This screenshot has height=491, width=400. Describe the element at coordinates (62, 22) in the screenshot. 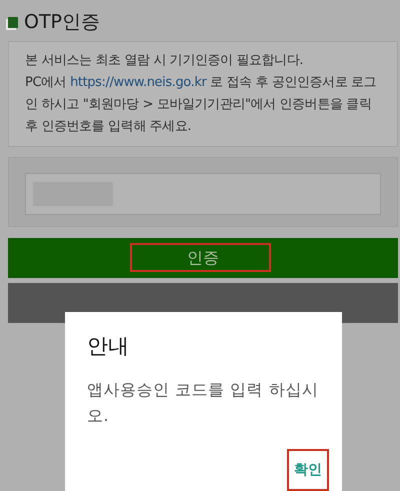

I see `section-title: OTP인증` at that location.